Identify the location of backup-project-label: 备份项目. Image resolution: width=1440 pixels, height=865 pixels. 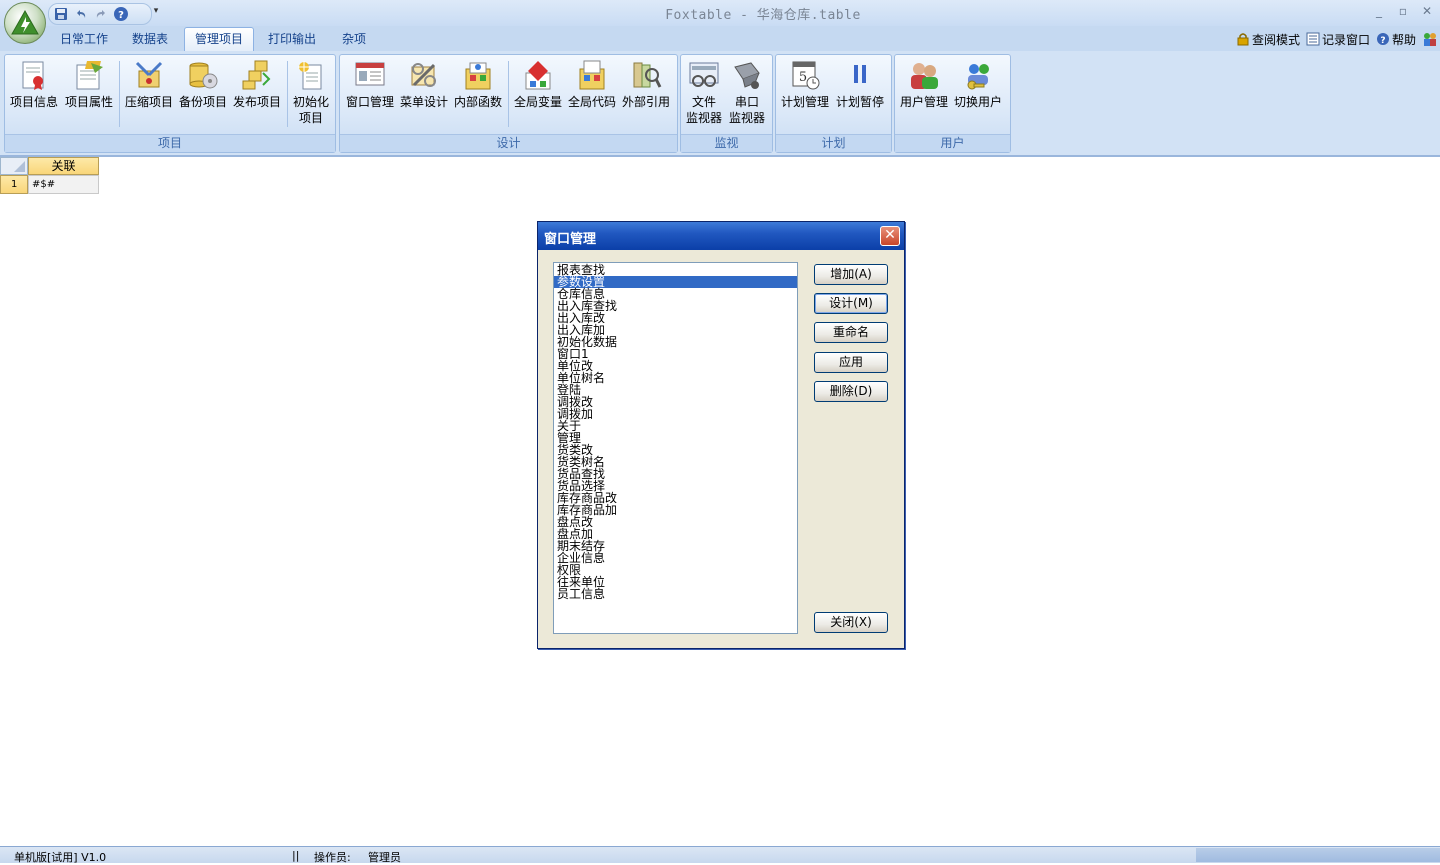
(202, 102).